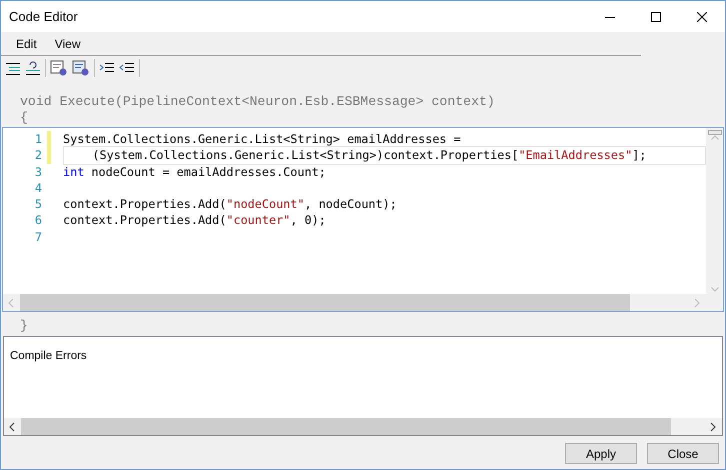  What do you see at coordinates (38, 204) in the screenshot?
I see `line-number: 5` at bounding box center [38, 204].